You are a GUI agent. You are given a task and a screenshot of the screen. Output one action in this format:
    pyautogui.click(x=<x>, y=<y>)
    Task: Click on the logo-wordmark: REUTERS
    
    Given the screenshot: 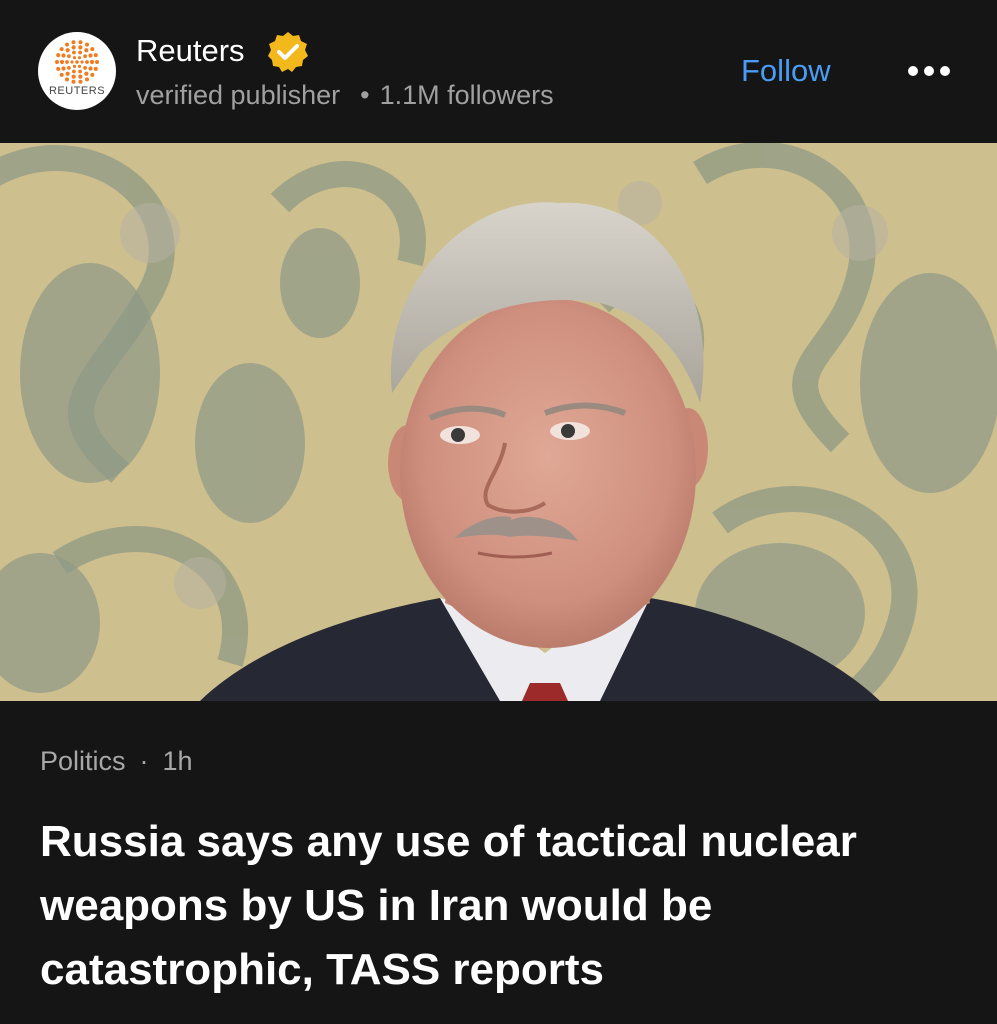 What is the action you would take?
    pyautogui.click(x=77, y=91)
    